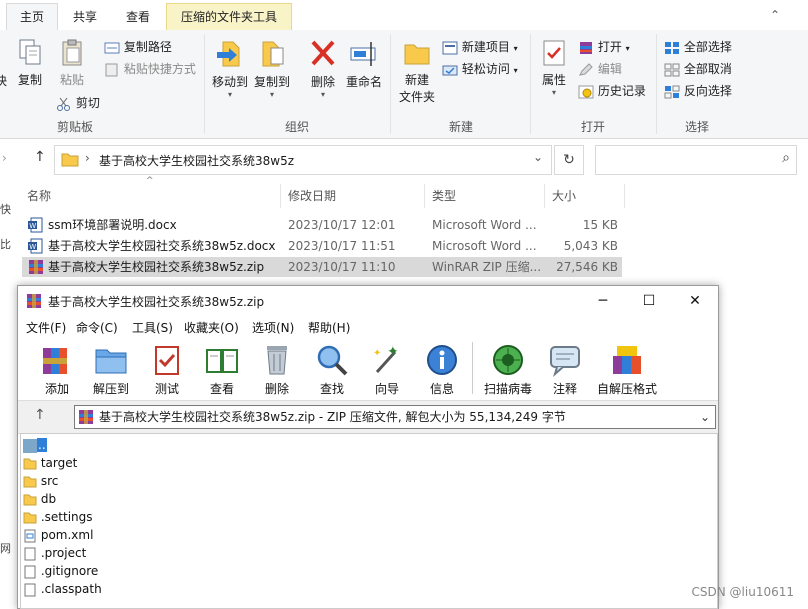 This screenshot has height=609, width=808. What do you see at coordinates (480, 46) in the screenshot?
I see `new-item-button: 新建项目 ▾` at bounding box center [480, 46].